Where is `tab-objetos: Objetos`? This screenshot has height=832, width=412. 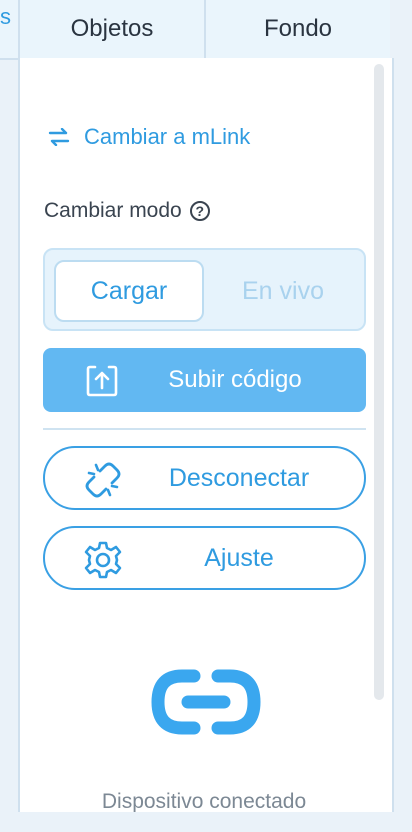 tab-objetos: Objetos is located at coordinates (113, 29).